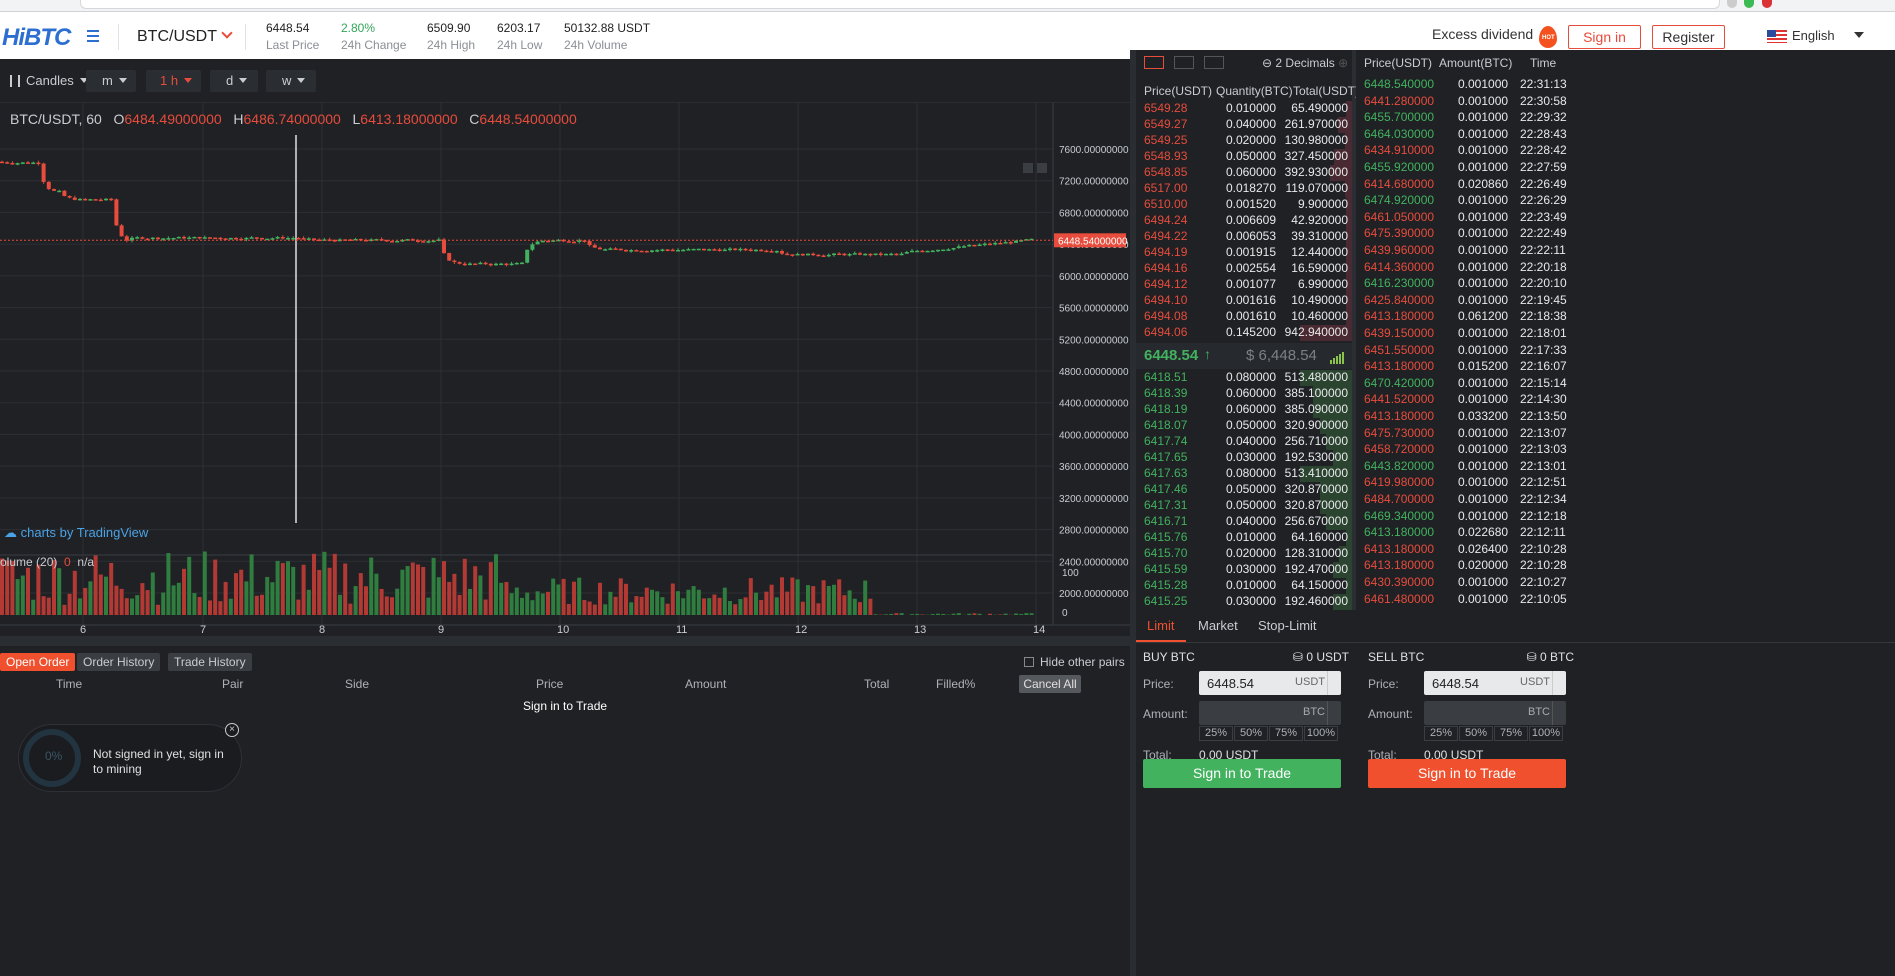 This screenshot has height=976, width=1895. Describe the element at coordinates (1171, 355) in the screenshot. I see `mid-price: 6448.54` at that location.